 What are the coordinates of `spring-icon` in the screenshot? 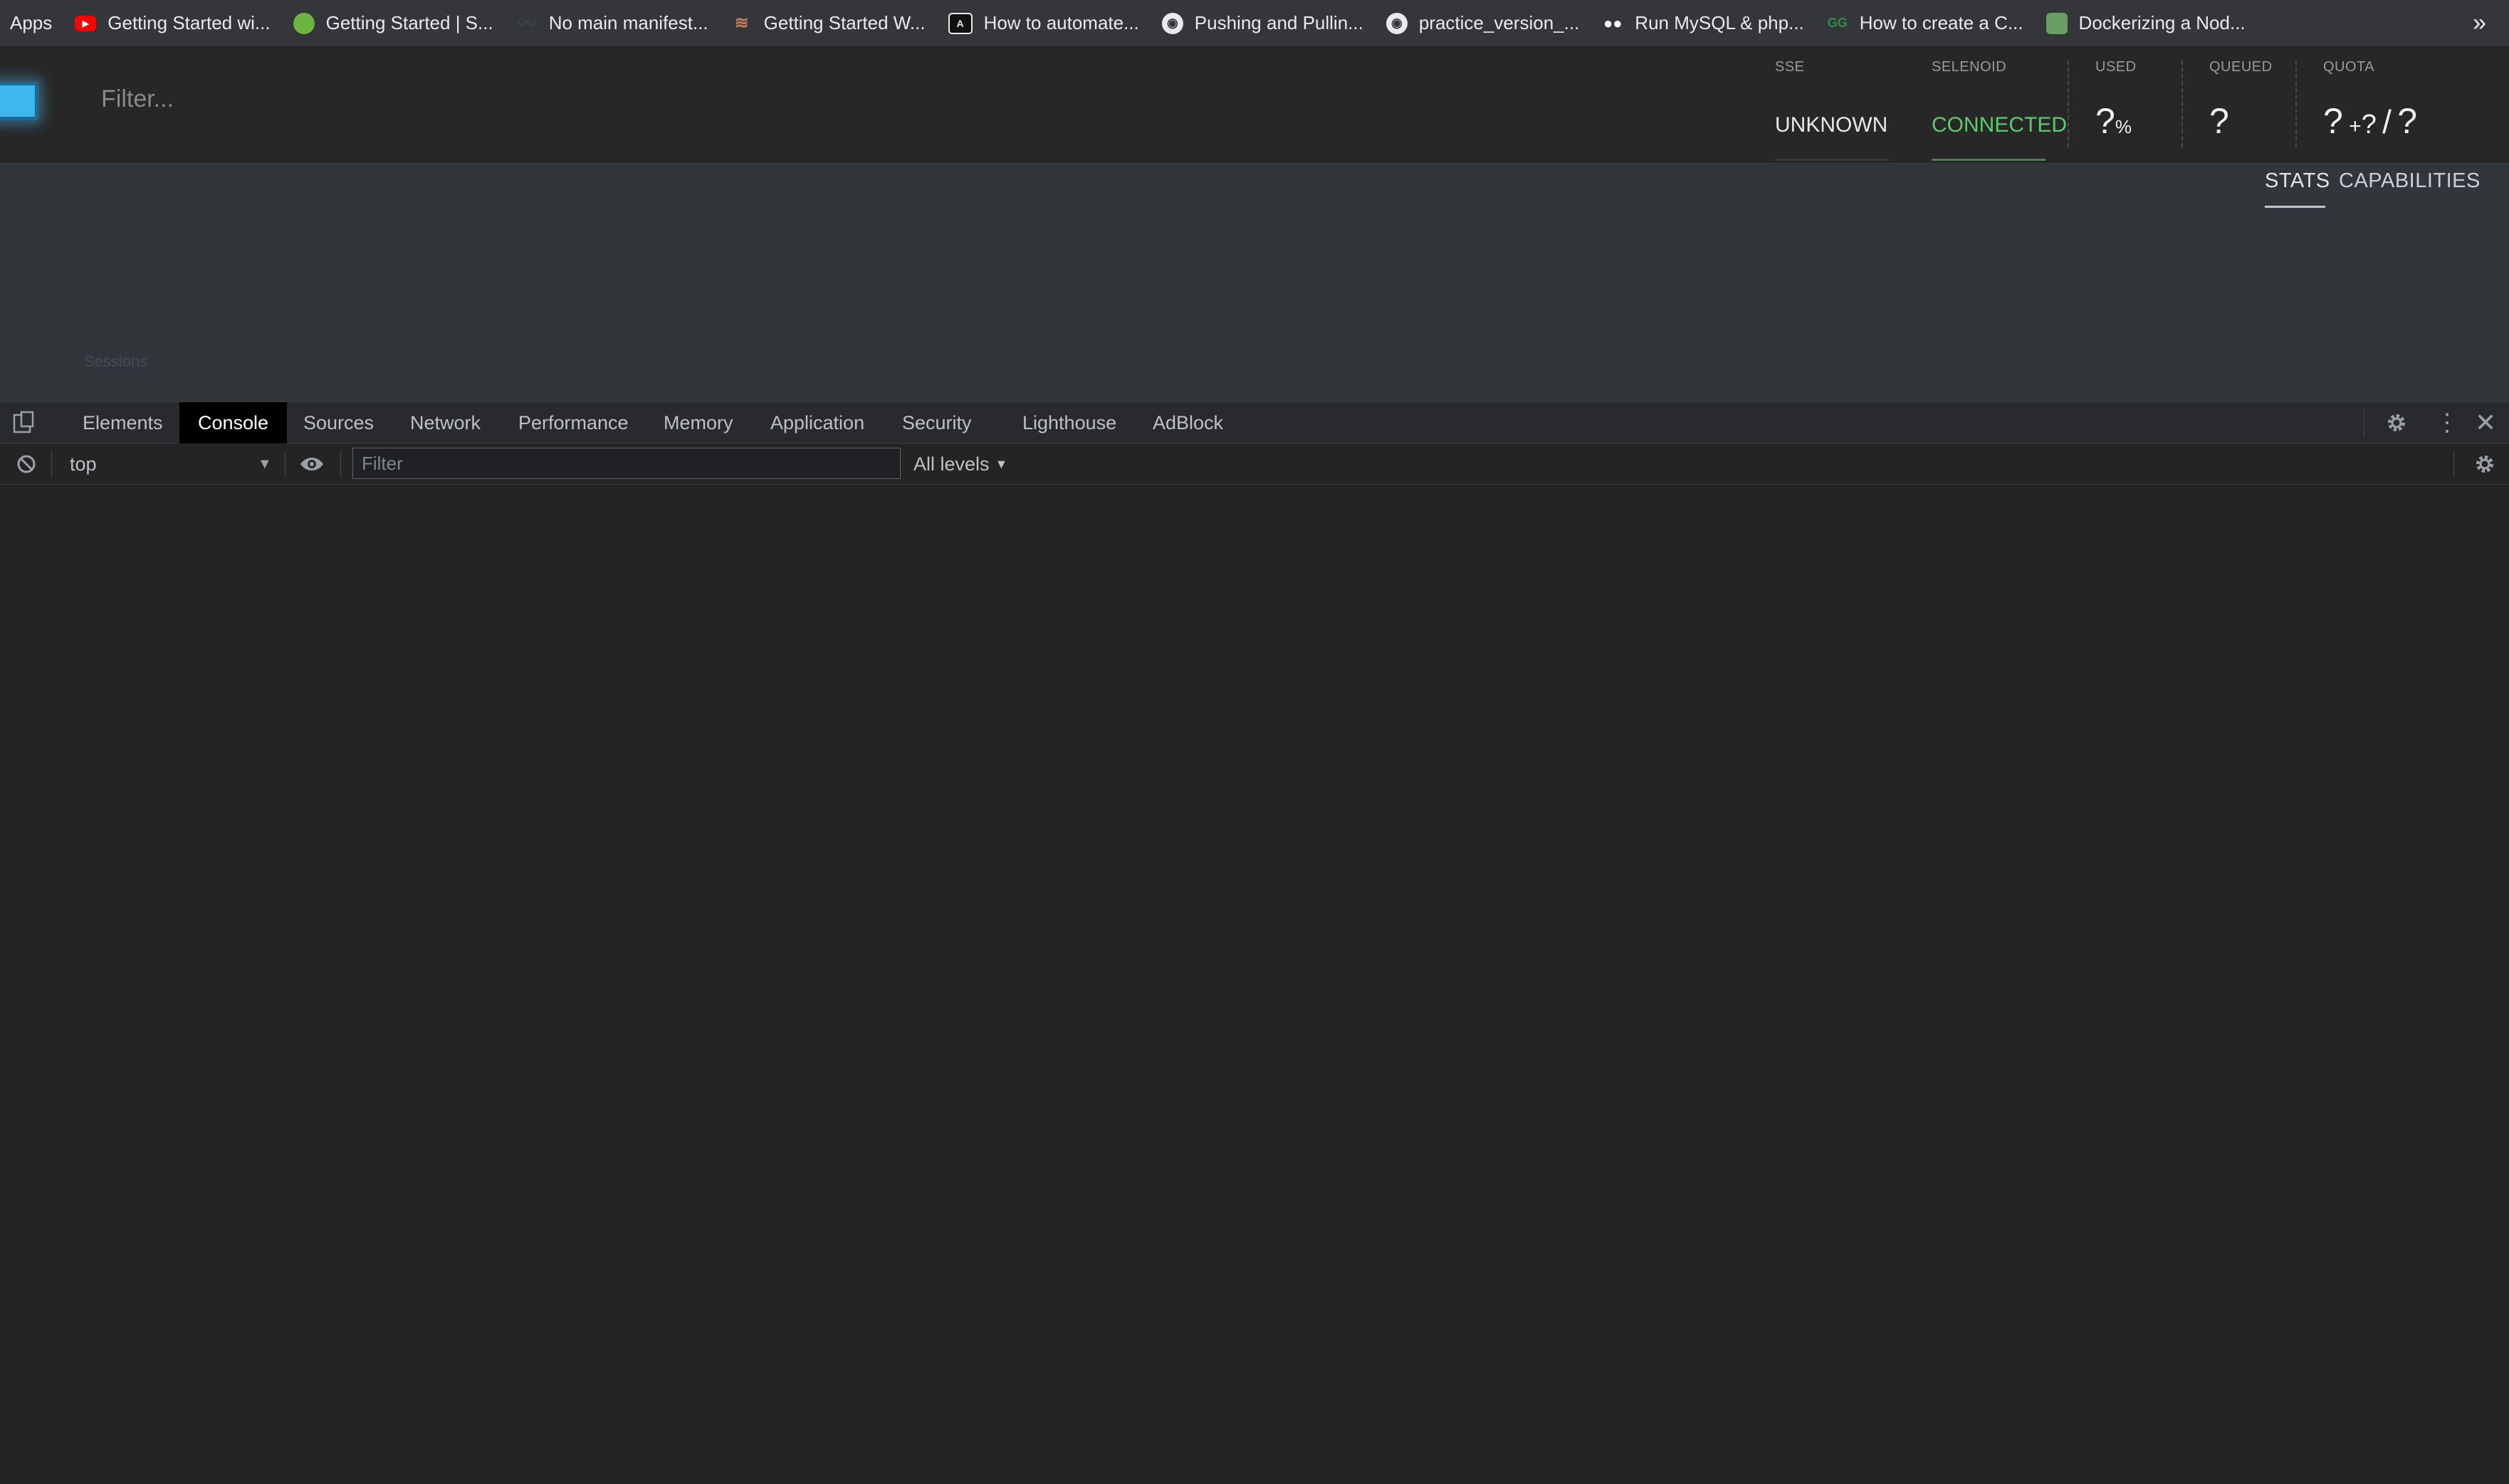 It's located at (304, 23).